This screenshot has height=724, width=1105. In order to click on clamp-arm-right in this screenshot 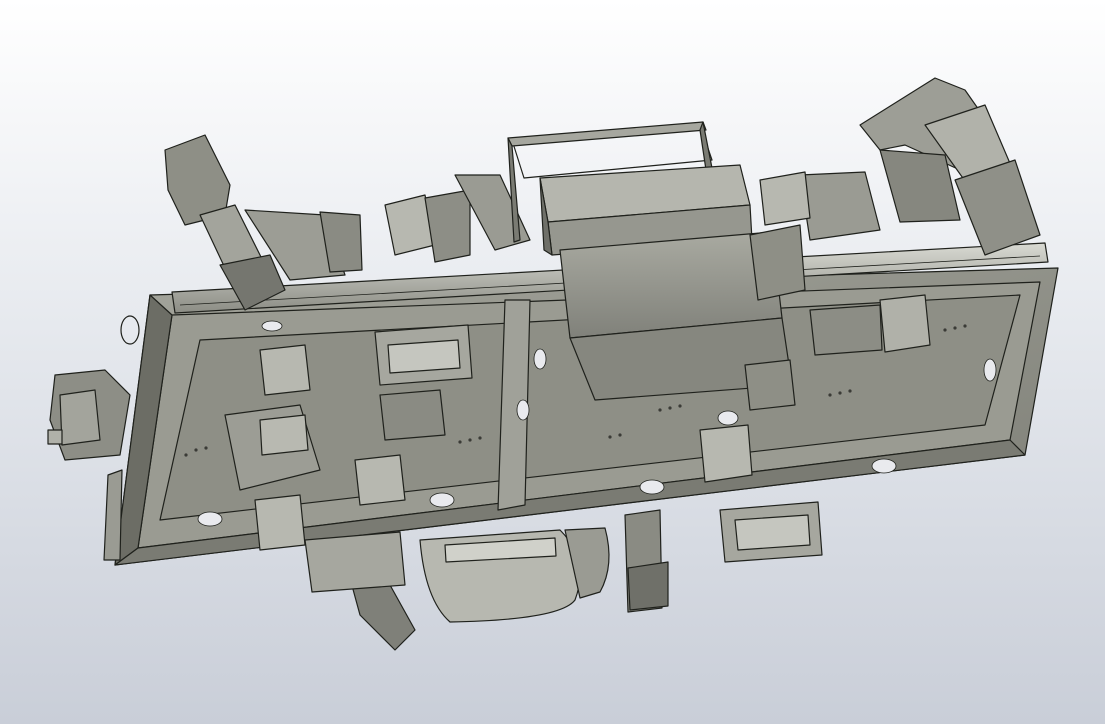, I will do `click(920, 166)`.